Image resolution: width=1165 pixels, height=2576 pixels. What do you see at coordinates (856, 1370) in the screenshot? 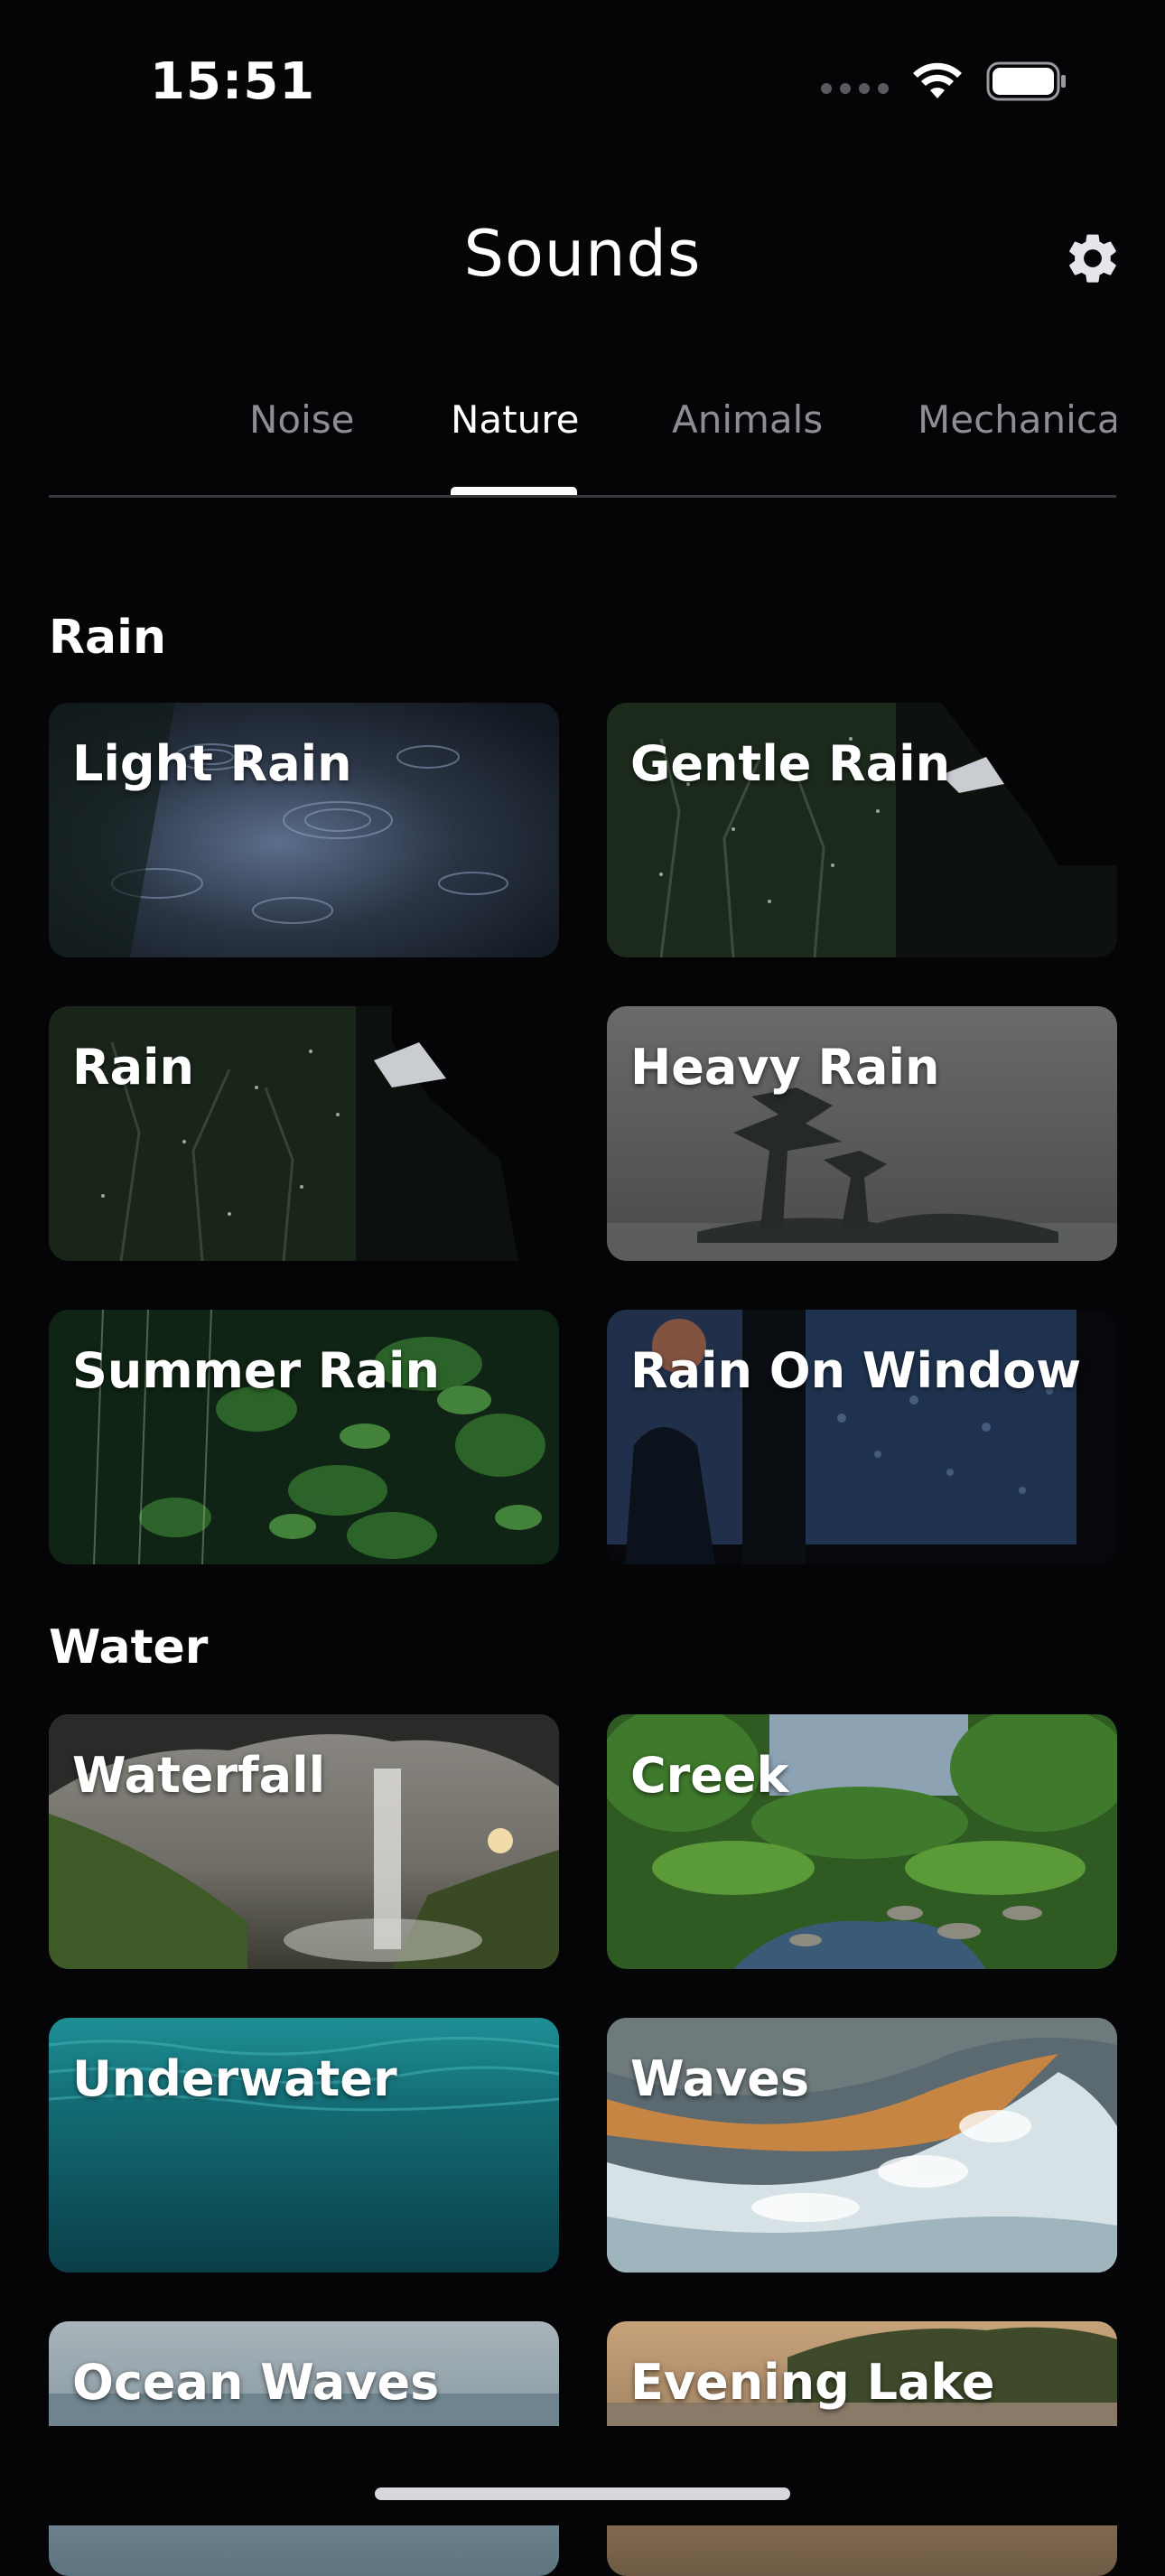
I see `sound-card-label: Rain On Window` at bounding box center [856, 1370].